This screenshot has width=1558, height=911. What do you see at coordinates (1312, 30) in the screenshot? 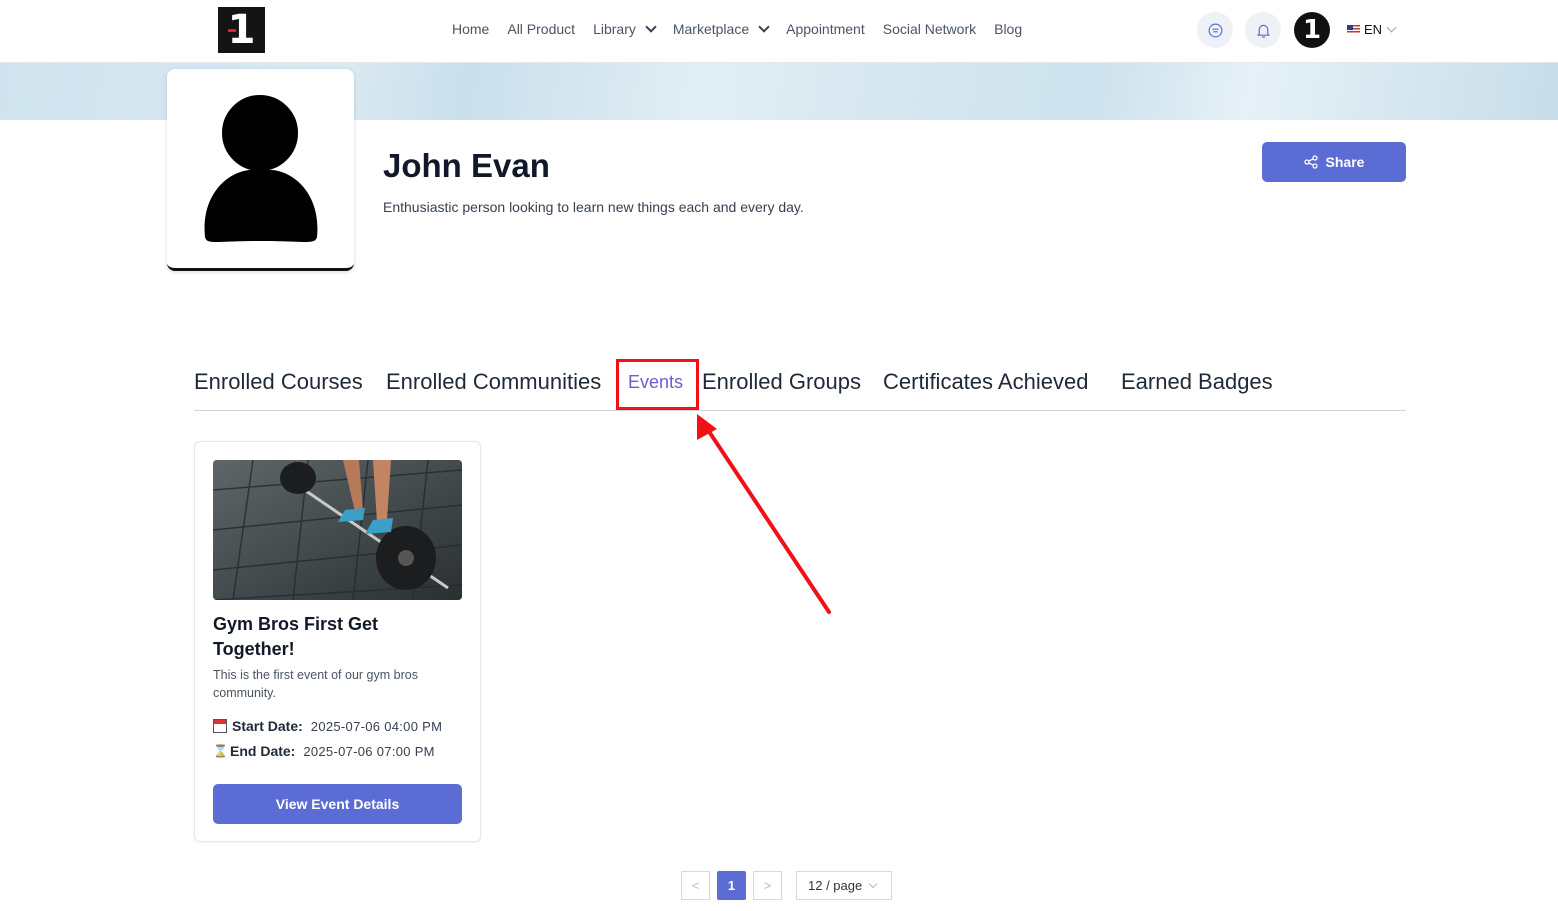
I see `user-avatar: 1` at bounding box center [1312, 30].